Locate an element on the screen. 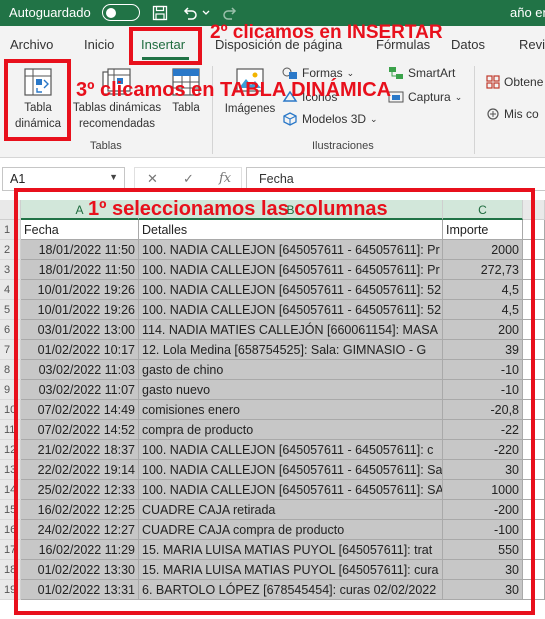  tab-revisar: Revi is located at coordinates (532, 44).